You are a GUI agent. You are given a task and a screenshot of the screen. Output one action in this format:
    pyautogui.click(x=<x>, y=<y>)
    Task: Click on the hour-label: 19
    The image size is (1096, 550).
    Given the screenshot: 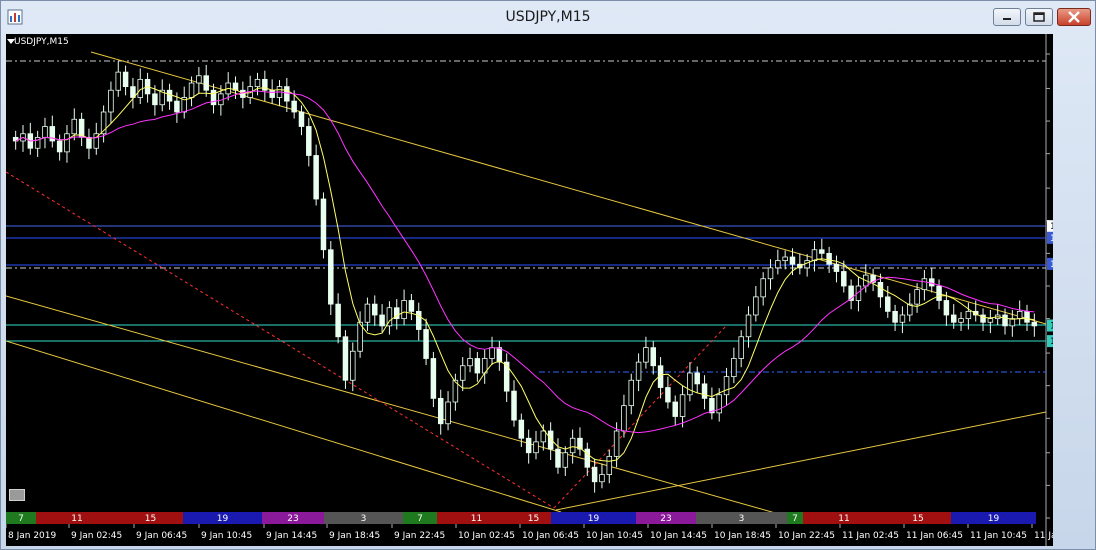 What is the action you would take?
    pyautogui.click(x=994, y=519)
    